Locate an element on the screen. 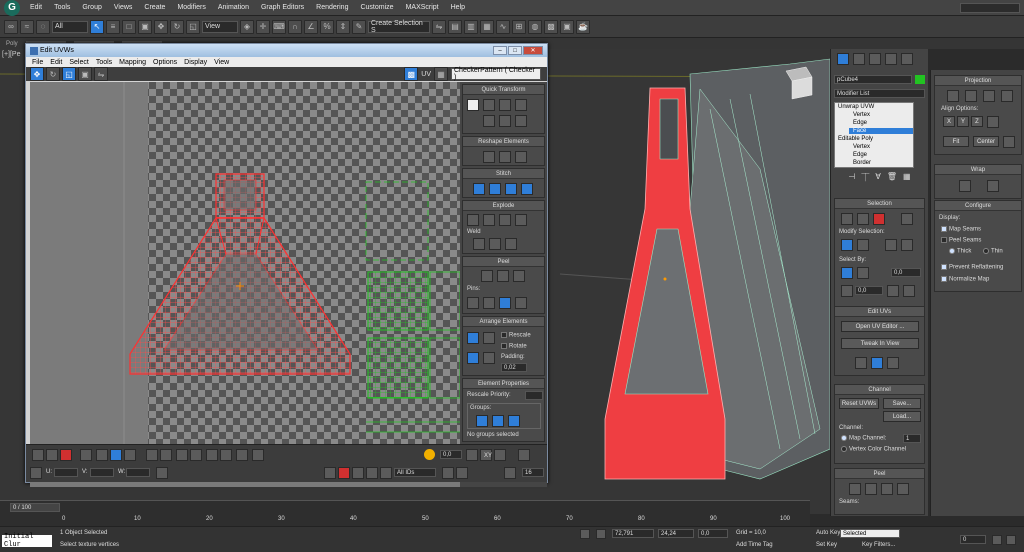 The width and height of the screenshot is (1024, 552). menu-create: Create is located at coordinates (154, 7).